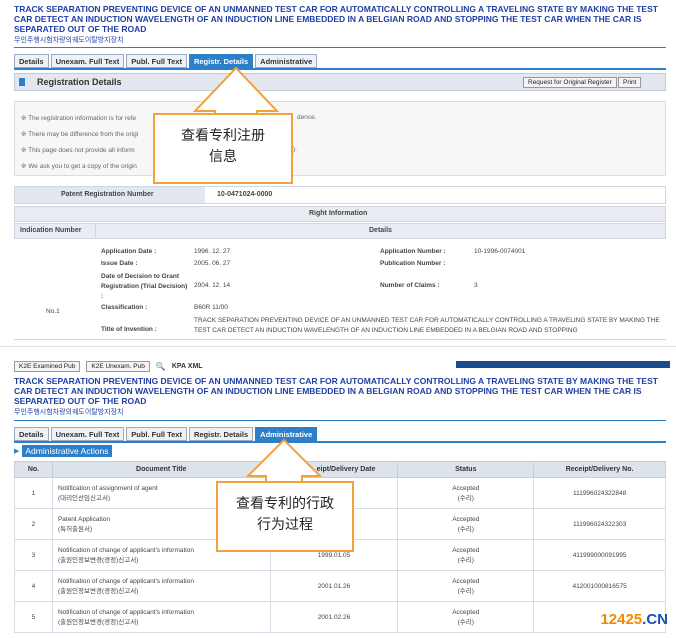 The height and width of the screenshot is (638, 676). I want to click on kpa-xml-icon: 🔍, so click(160, 366).